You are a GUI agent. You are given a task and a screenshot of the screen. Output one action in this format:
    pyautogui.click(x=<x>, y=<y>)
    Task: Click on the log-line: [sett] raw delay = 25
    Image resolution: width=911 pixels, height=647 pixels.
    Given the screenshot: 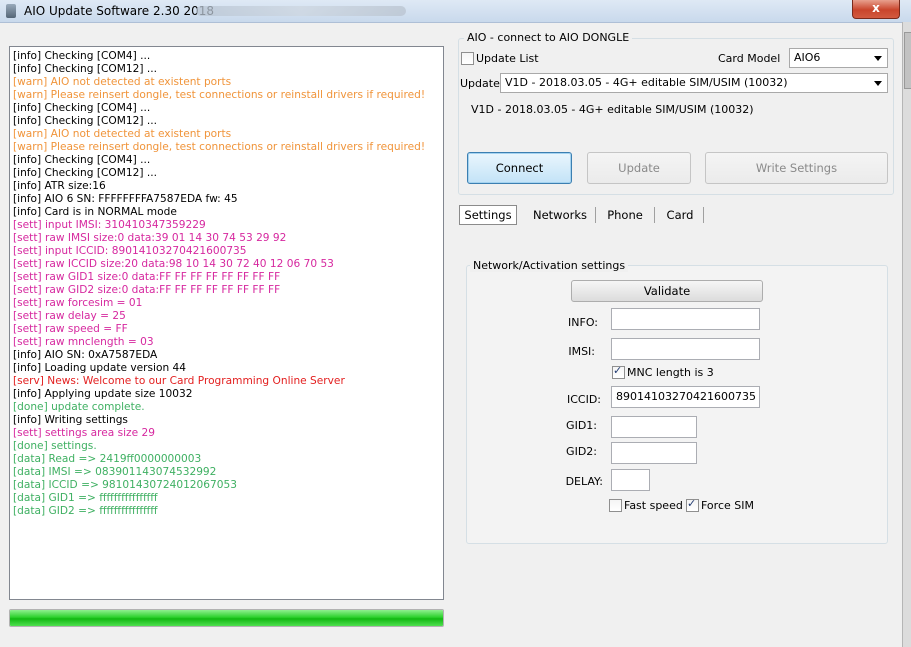 What is the action you would take?
    pyautogui.click(x=69, y=316)
    